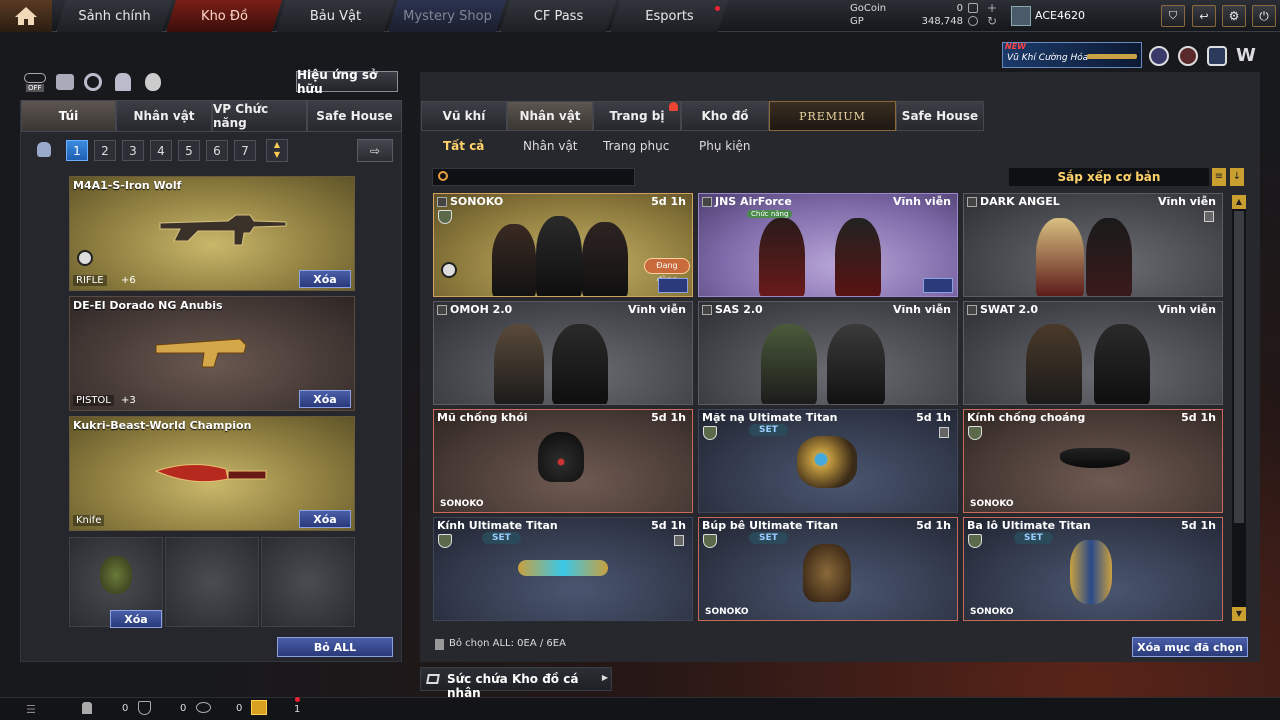 The width and height of the screenshot is (1280, 720). I want to click on friends-count: 0, so click(125, 708).